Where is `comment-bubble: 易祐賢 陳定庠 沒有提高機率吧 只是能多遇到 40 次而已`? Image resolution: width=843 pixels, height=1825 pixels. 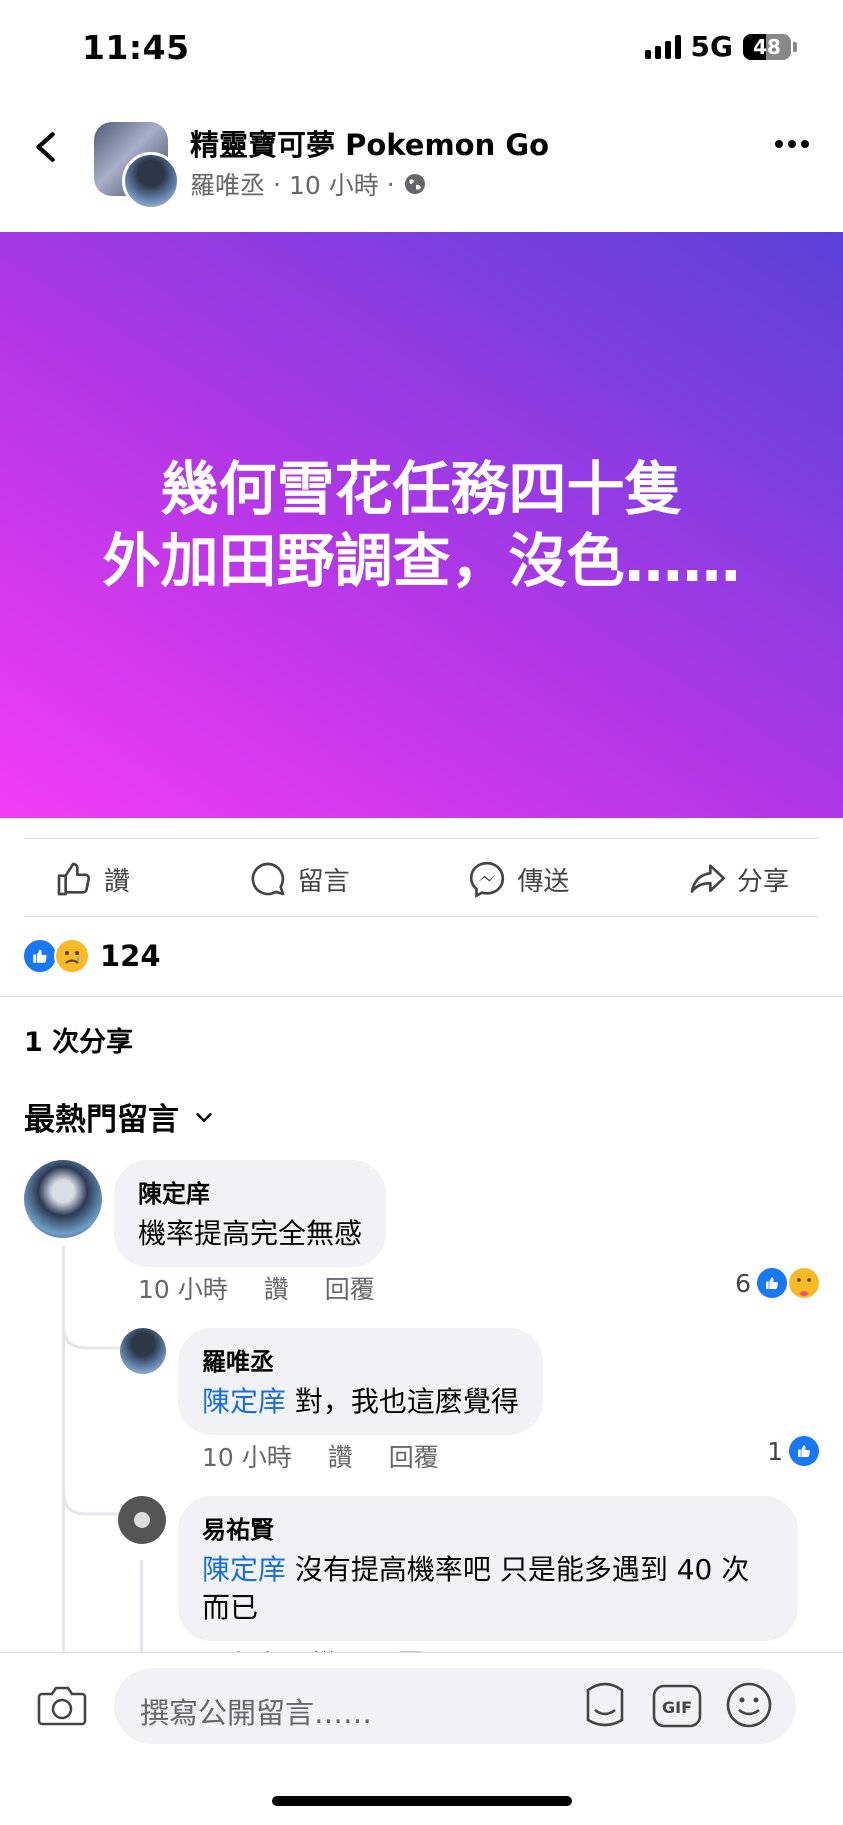
comment-bubble: 易祐賢 陳定庠 沒有提高機率吧 只是能多遇到 40 次而已 is located at coordinates (488, 1568).